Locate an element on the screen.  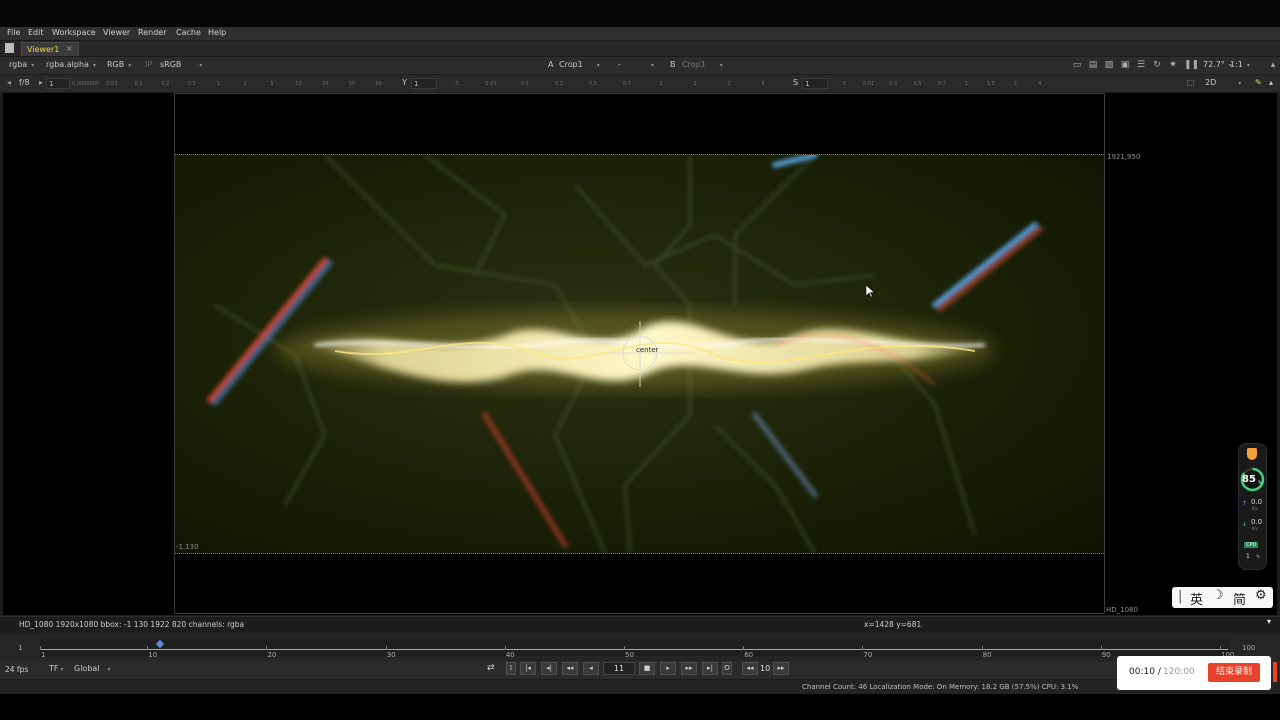
menu-workspace: Workspace is located at coordinates (74, 32).